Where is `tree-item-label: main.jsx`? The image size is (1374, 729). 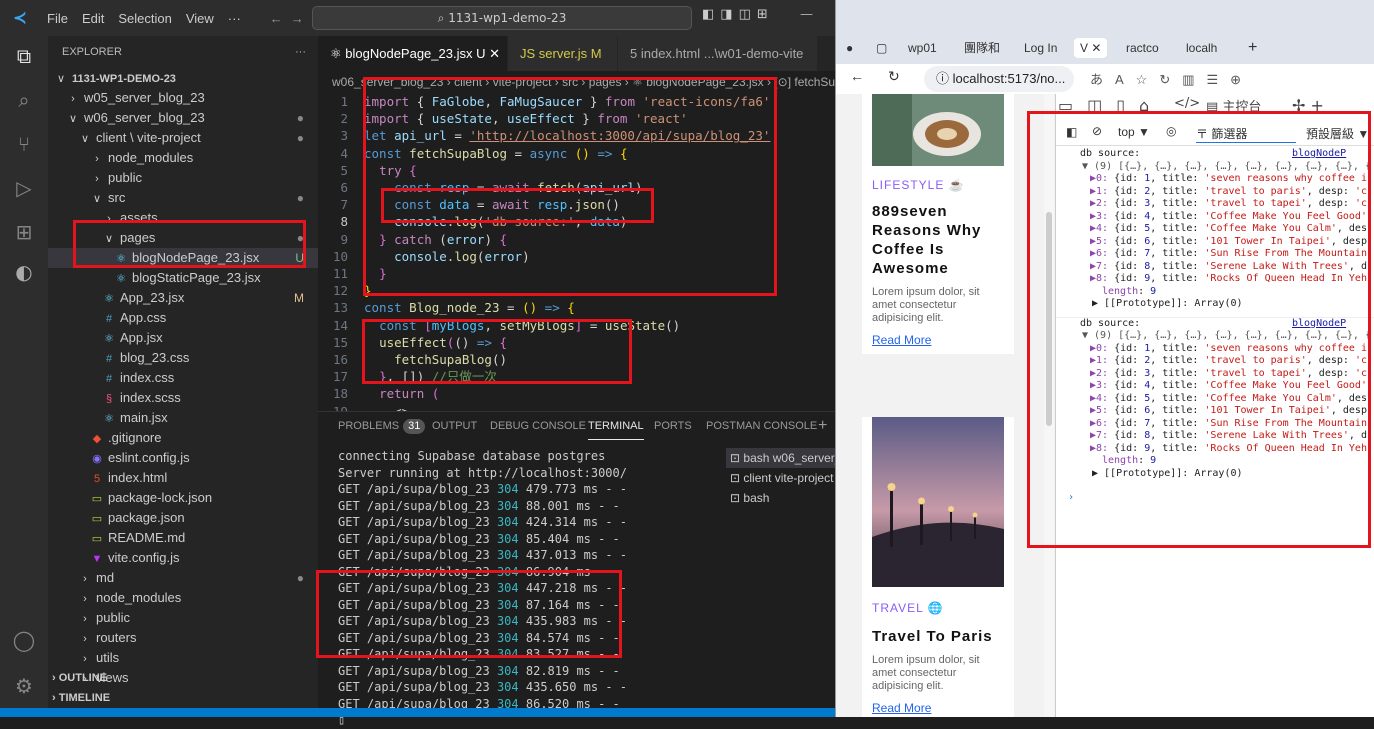
tree-item-label: main.jsx is located at coordinates (144, 417).